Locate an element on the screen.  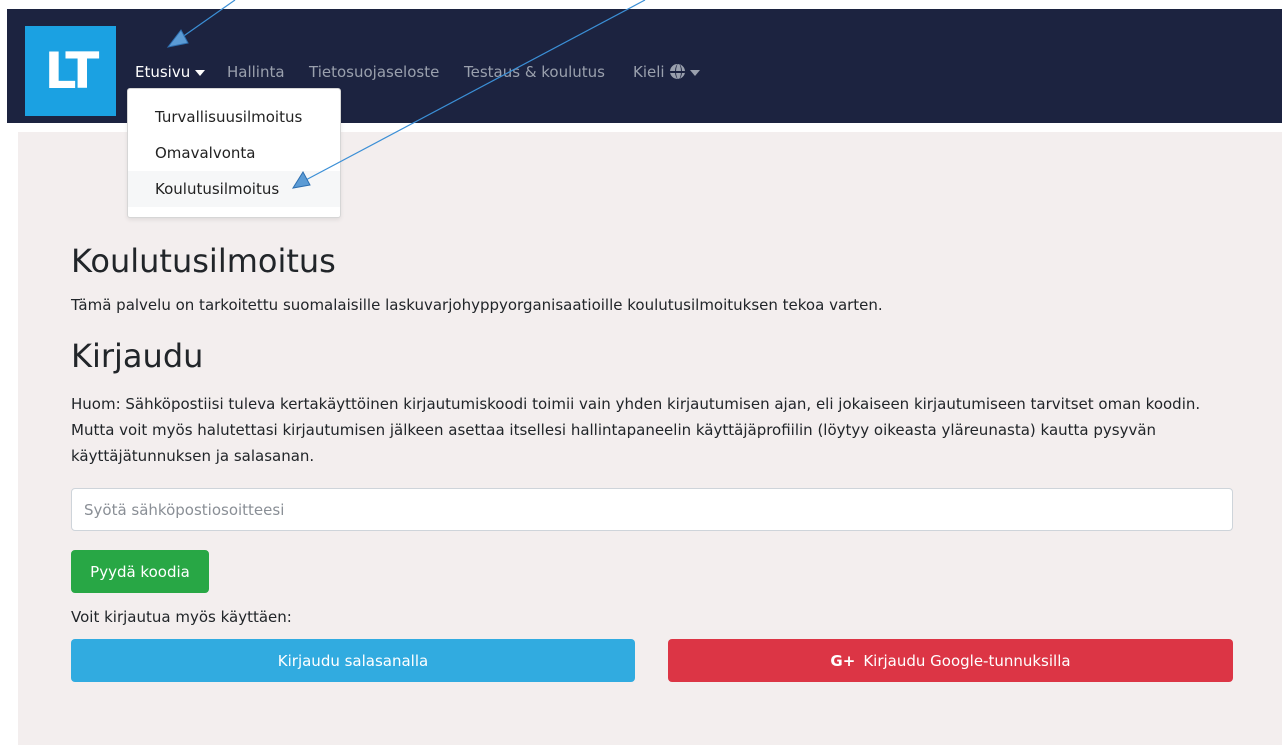
nav-etusivu: Etusivu is located at coordinates (170, 72).